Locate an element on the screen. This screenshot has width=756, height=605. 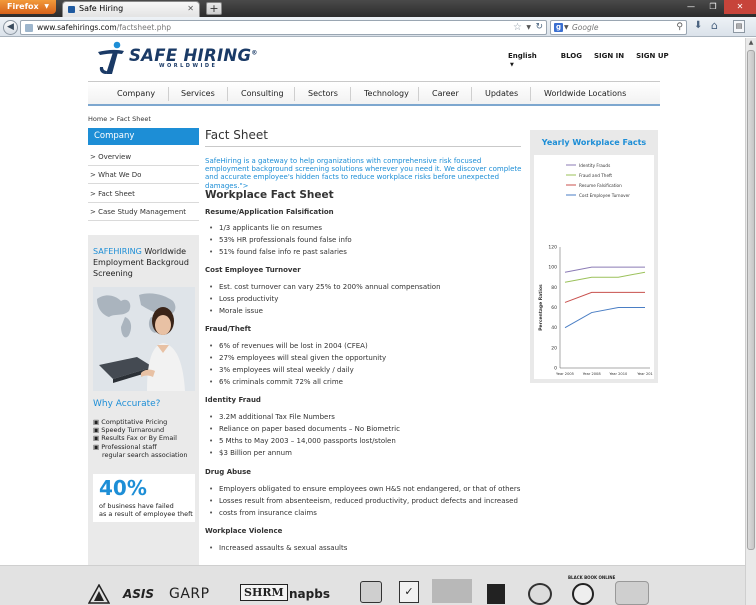
engine-dropdown-icon: ▼ is located at coordinates (566, 27).